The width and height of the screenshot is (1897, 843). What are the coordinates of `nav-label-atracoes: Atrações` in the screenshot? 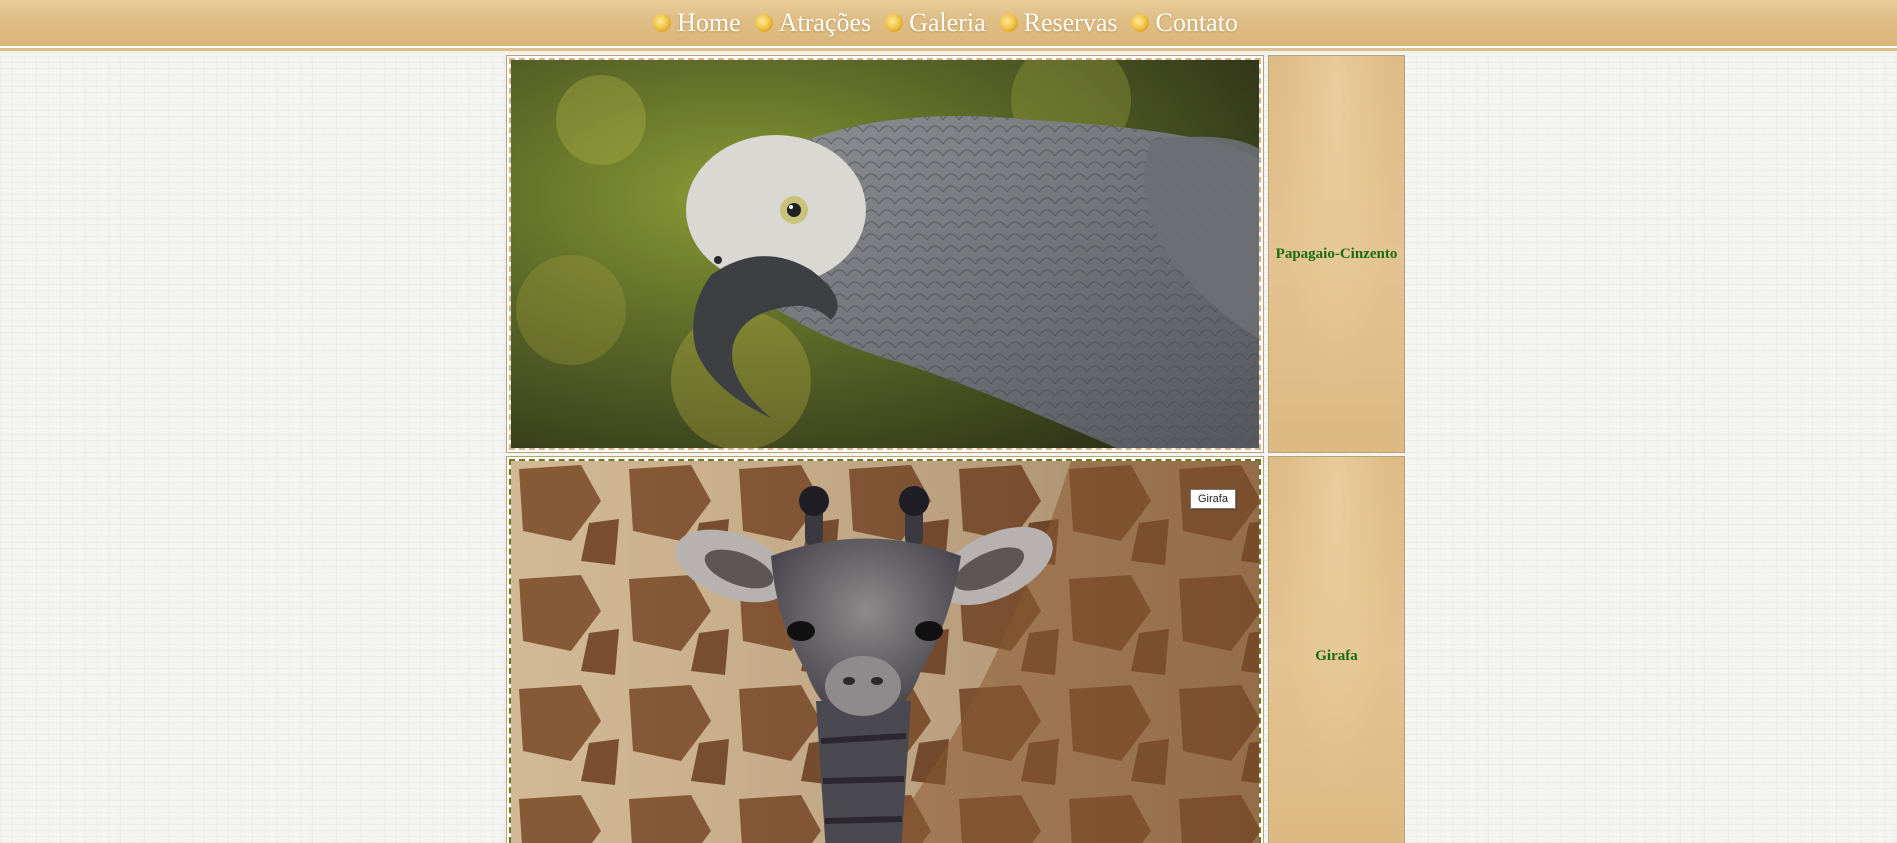 It's located at (825, 23).